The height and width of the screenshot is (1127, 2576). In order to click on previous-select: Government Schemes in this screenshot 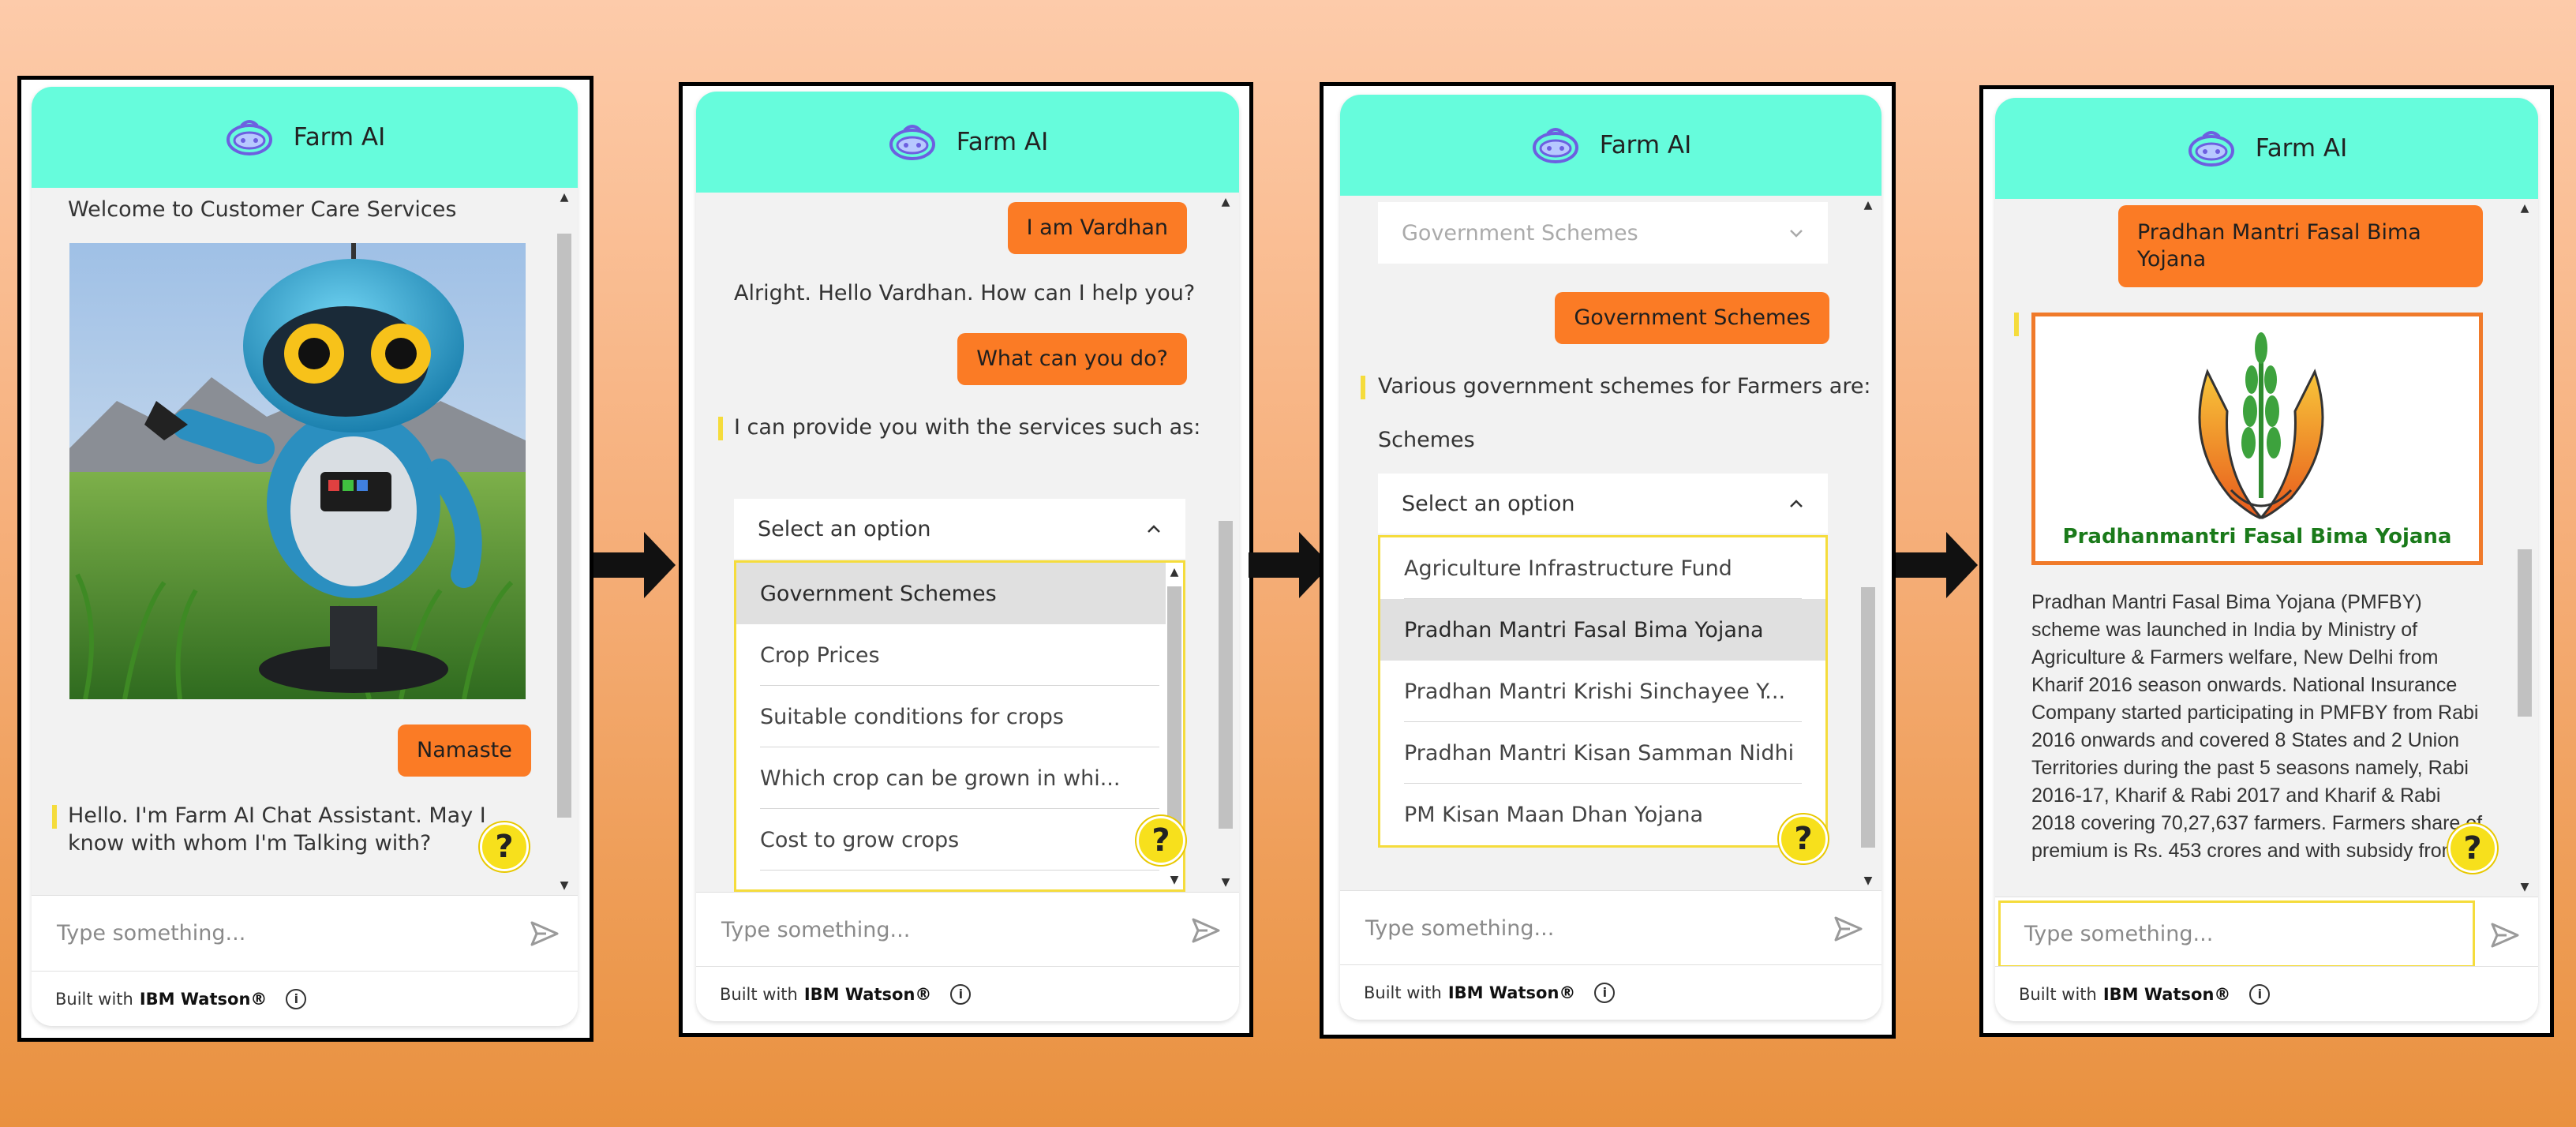, I will do `click(1603, 233)`.